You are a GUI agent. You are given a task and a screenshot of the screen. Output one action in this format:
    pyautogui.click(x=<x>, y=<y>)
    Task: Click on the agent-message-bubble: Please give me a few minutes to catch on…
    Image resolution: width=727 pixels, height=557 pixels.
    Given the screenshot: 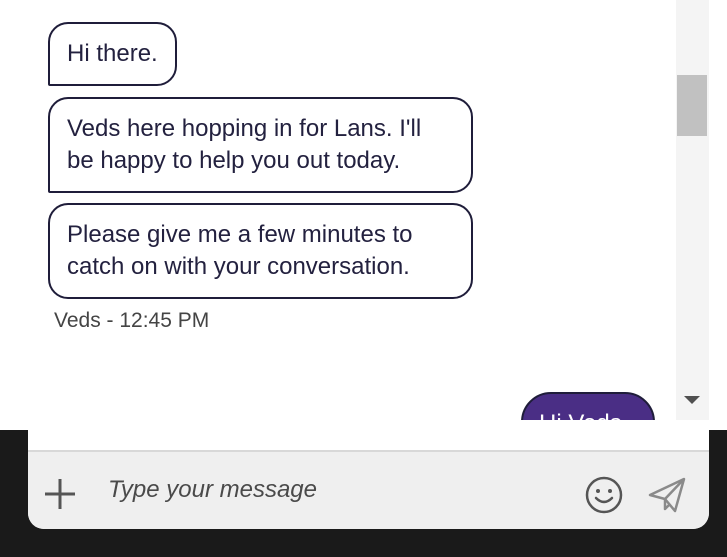 What is the action you would take?
    pyautogui.click(x=260, y=251)
    